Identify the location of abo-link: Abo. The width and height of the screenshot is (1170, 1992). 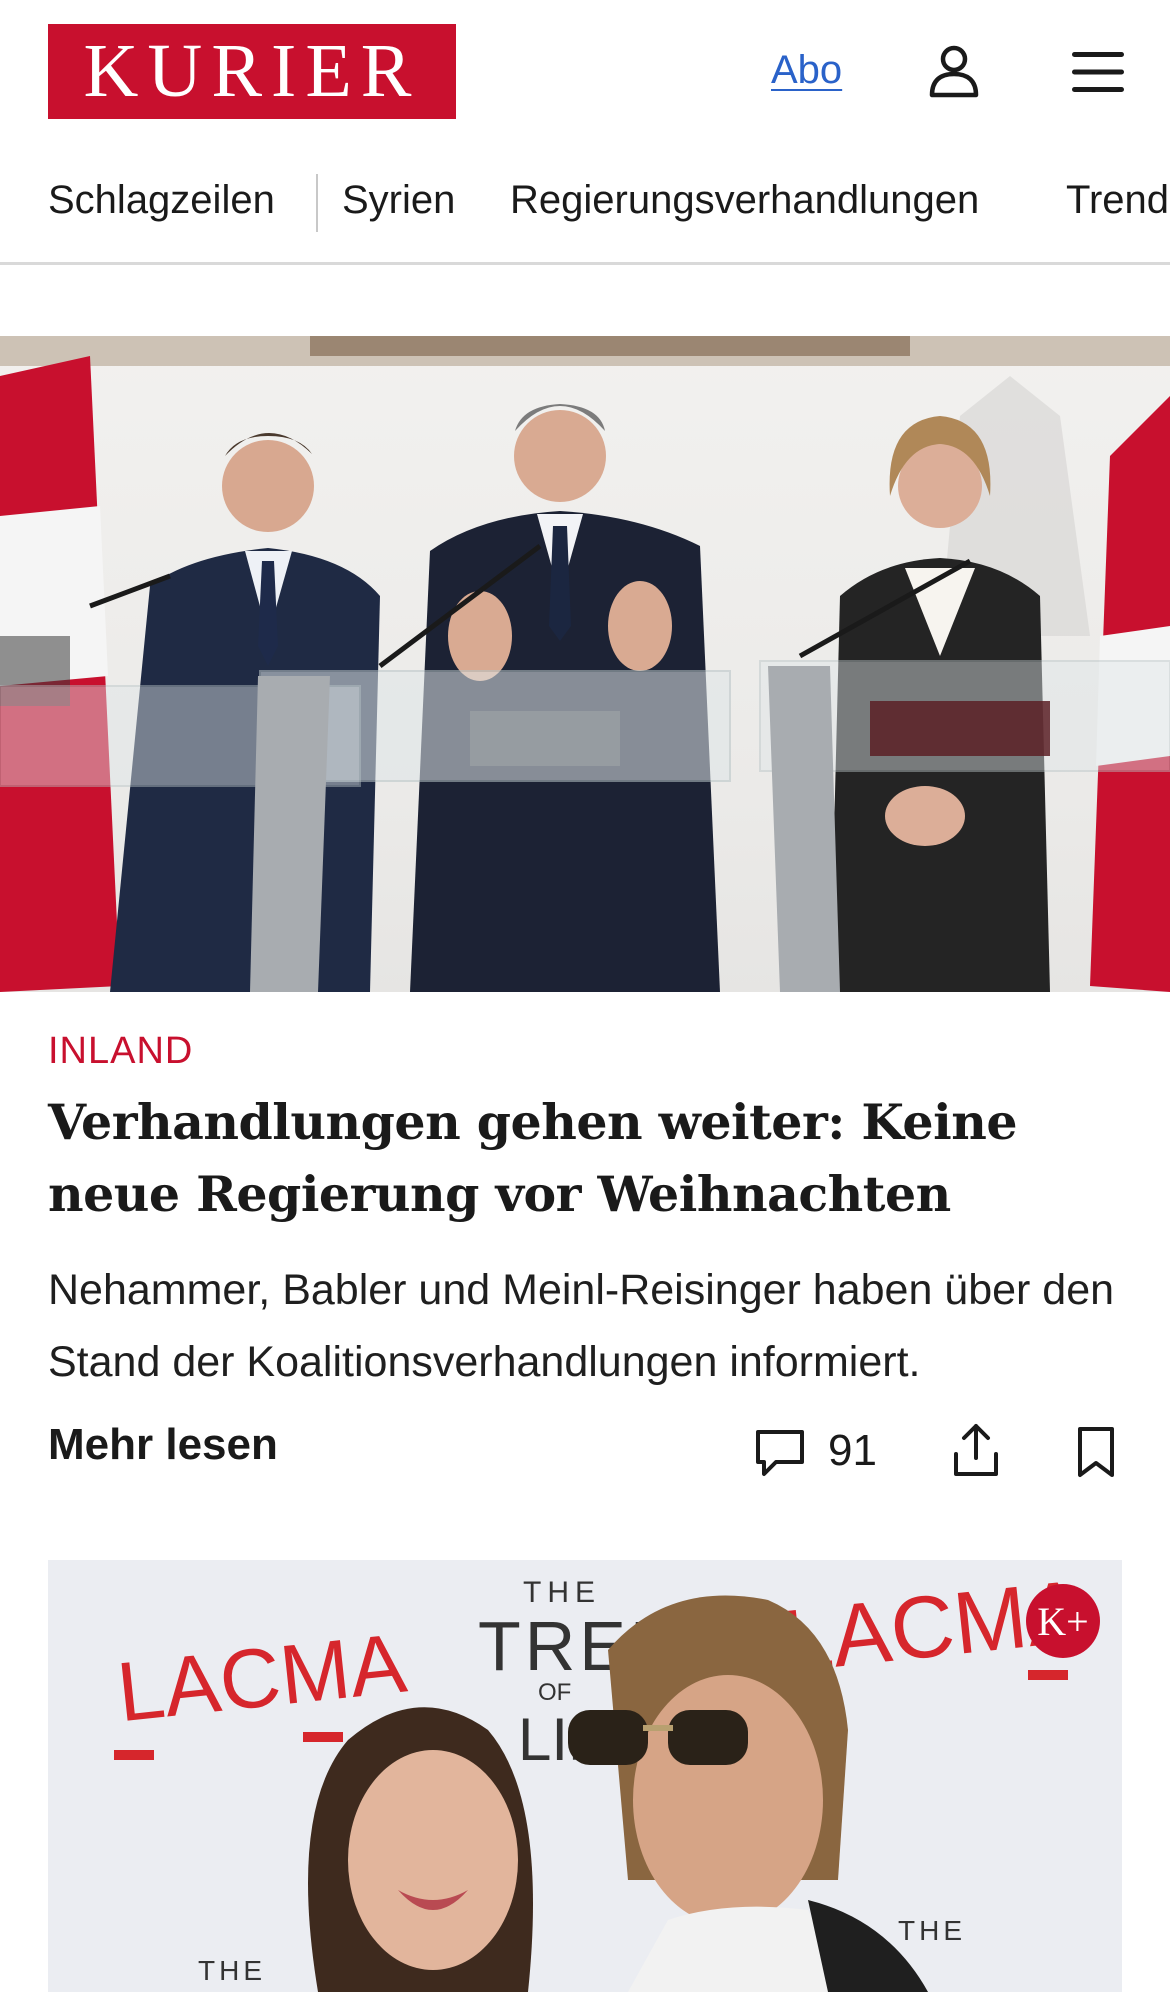
(806, 70).